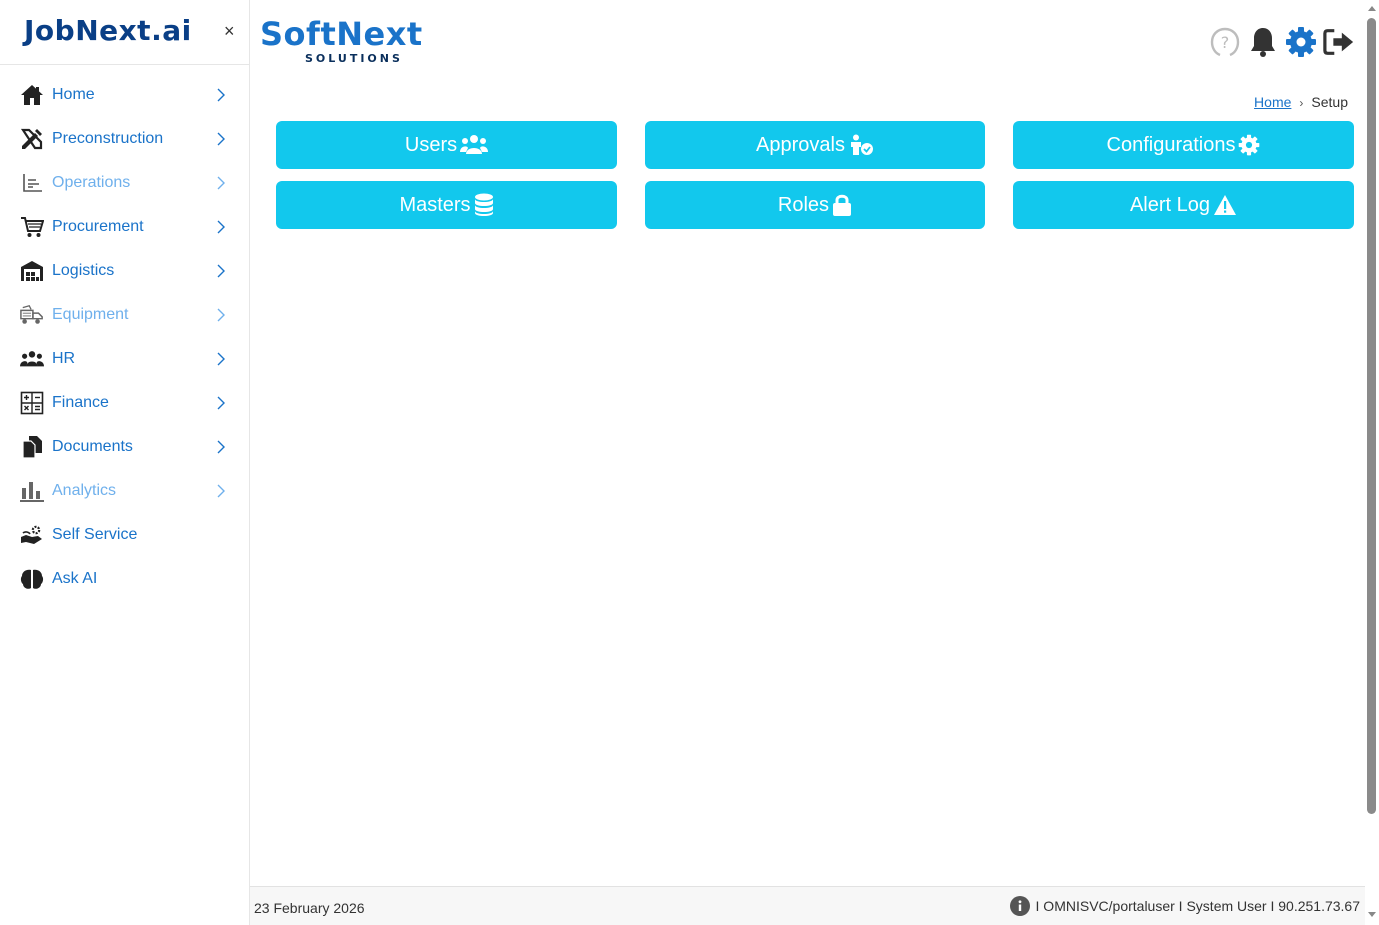  I want to click on logo-main-text: SoftNext, so click(341, 34).